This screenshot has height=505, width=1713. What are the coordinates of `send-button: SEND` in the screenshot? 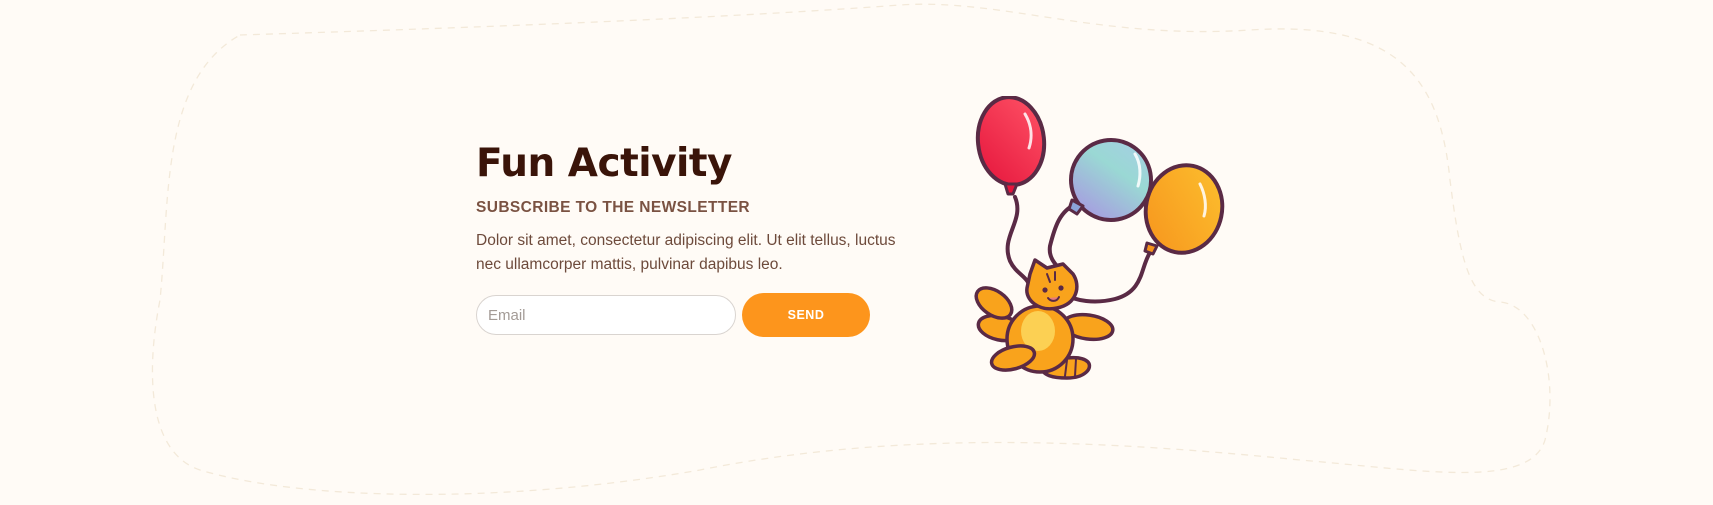 It's located at (806, 315).